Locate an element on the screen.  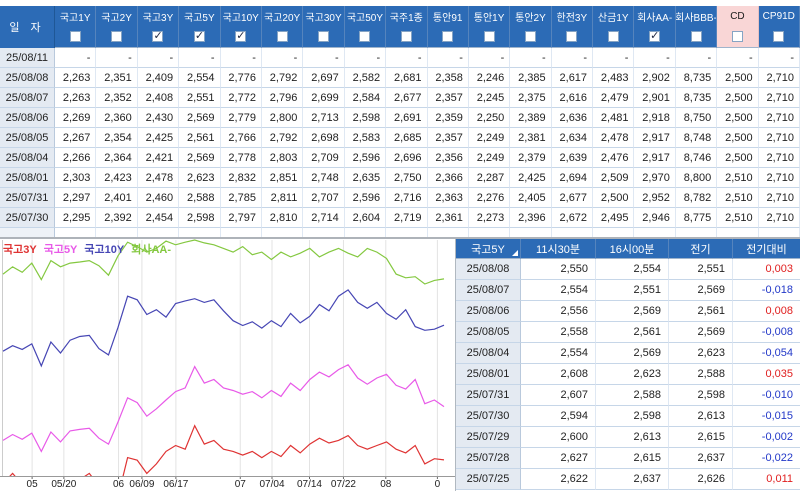
rate-cell: 2,561 is located at coordinates (200, 138).